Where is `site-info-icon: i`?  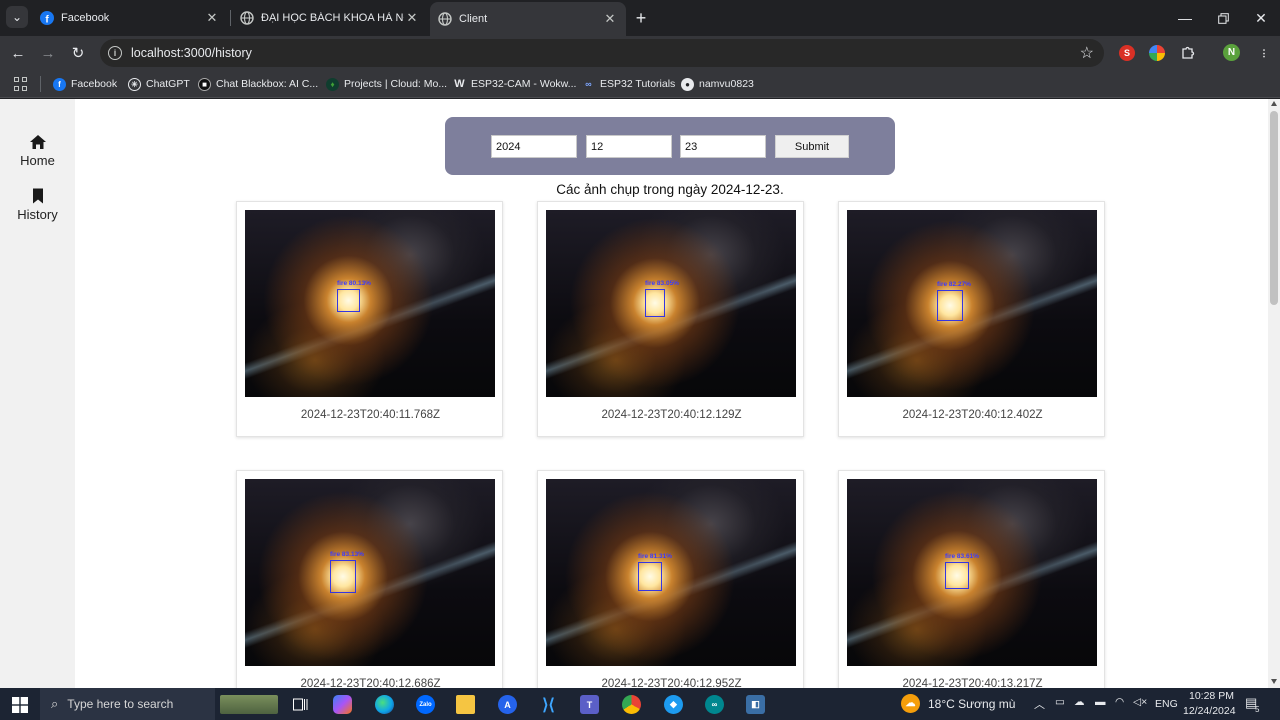 site-info-icon: i is located at coordinates (115, 53).